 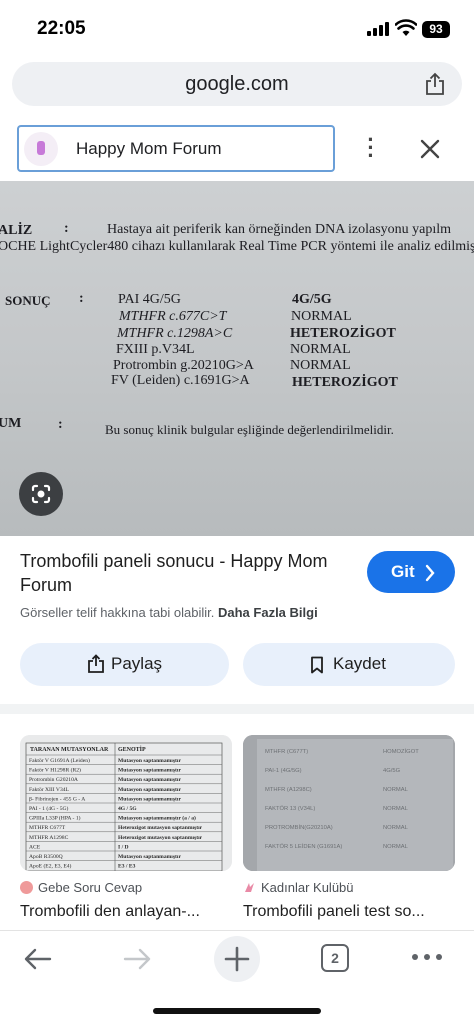 I want to click on home-indicator, so click(x=237, y=1011).